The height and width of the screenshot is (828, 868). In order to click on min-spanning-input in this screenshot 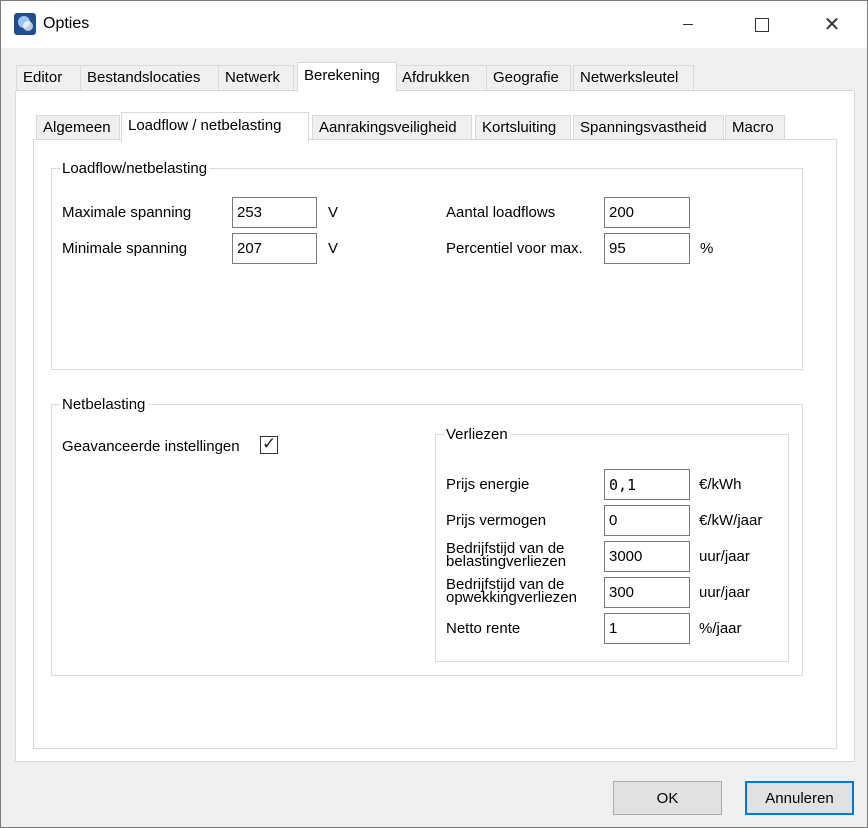, I will do `click(274, 248)`.